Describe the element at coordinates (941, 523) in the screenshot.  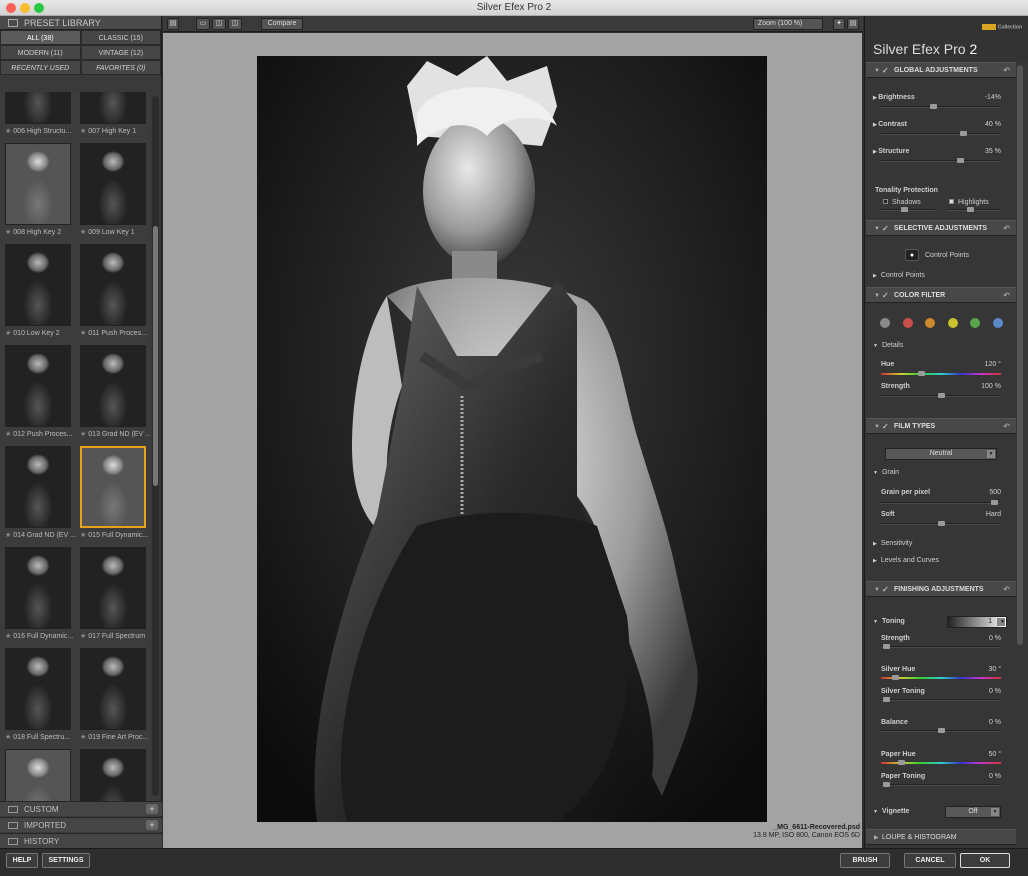
I see `softness-knob` at that location.